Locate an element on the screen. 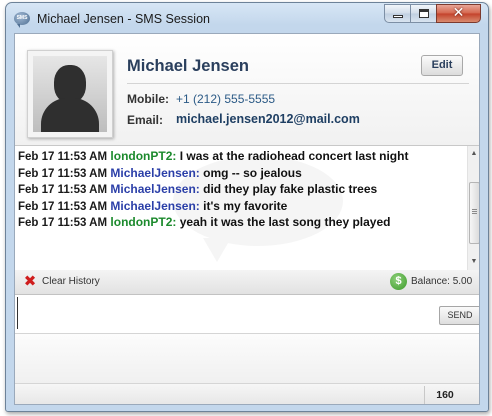 The image size is (492, 416). dollar-coin-icon: $ is located at coordinates (398, 281).